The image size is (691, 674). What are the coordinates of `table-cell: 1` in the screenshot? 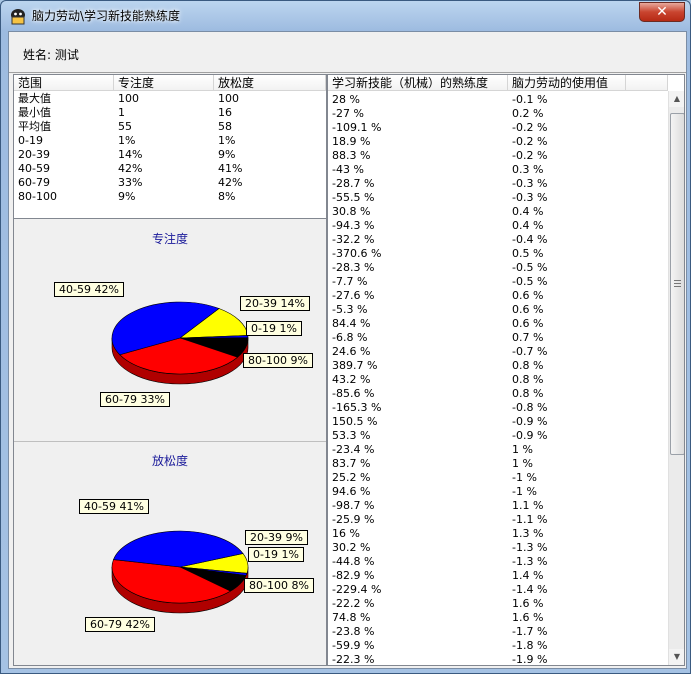 It's located at (121, 112).